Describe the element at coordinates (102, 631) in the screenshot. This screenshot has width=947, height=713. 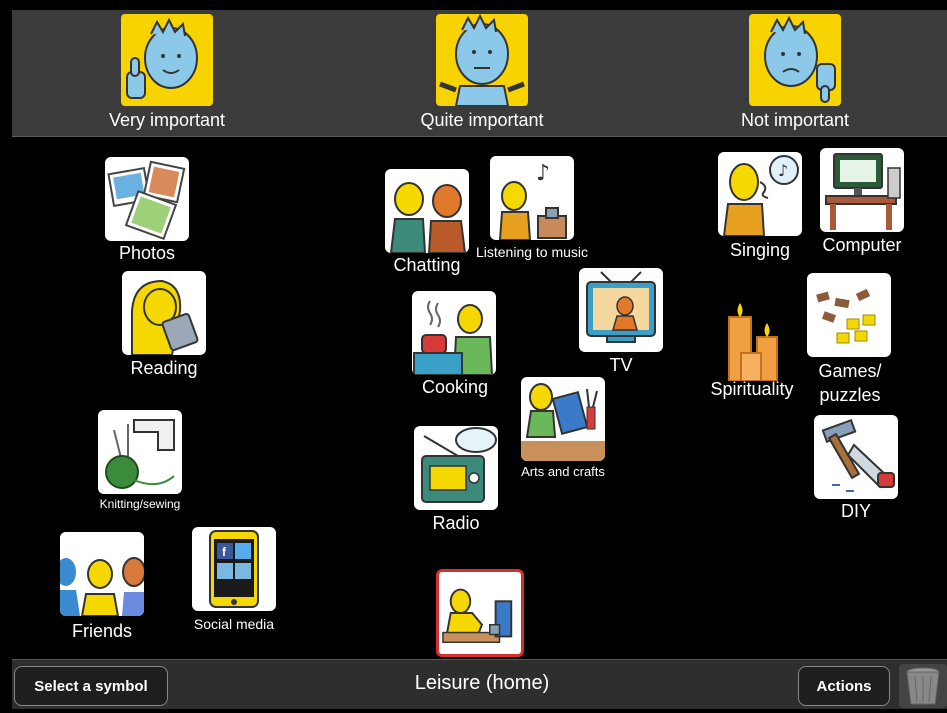
I see `symbol-label: Friends` at that location.